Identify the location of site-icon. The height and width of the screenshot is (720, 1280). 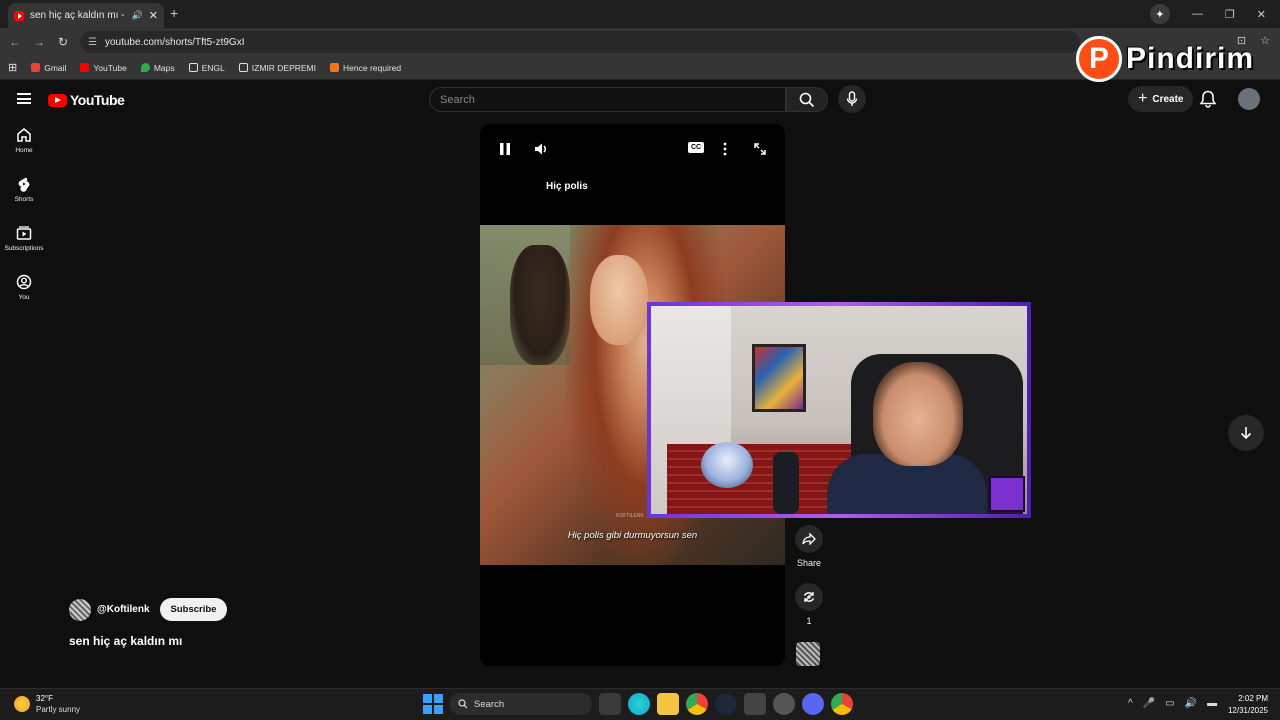
(335, 67).